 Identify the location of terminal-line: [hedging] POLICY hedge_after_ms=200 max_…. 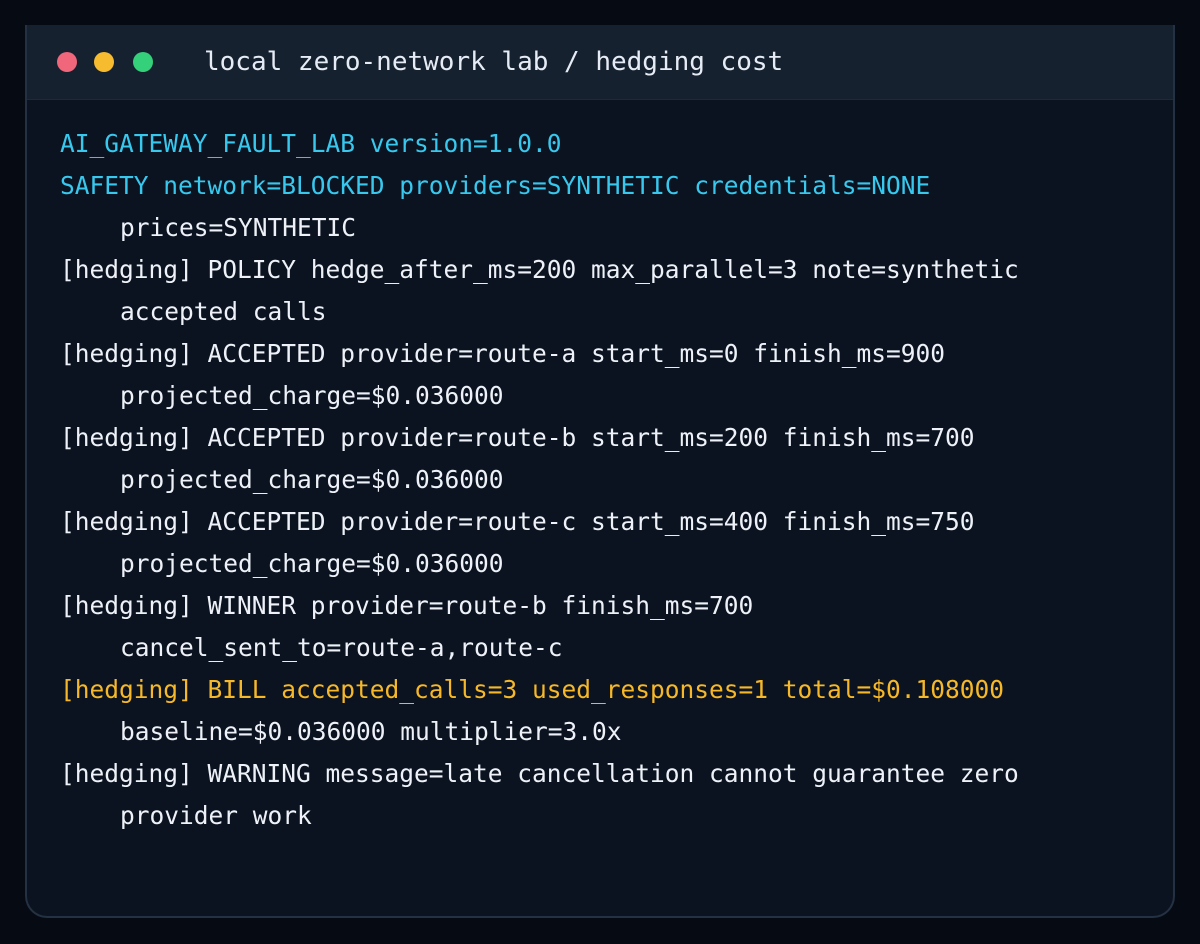
(539, 269).